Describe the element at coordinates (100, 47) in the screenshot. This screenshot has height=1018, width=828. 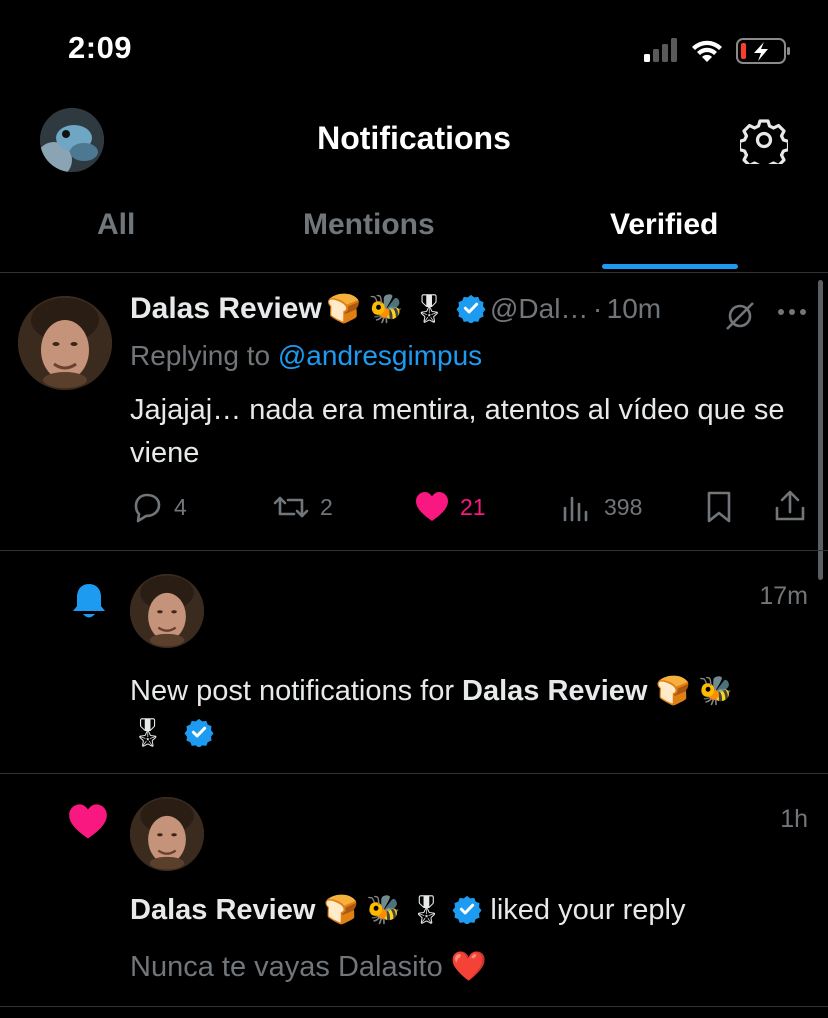
I see `status-time: 2:09` at that location.